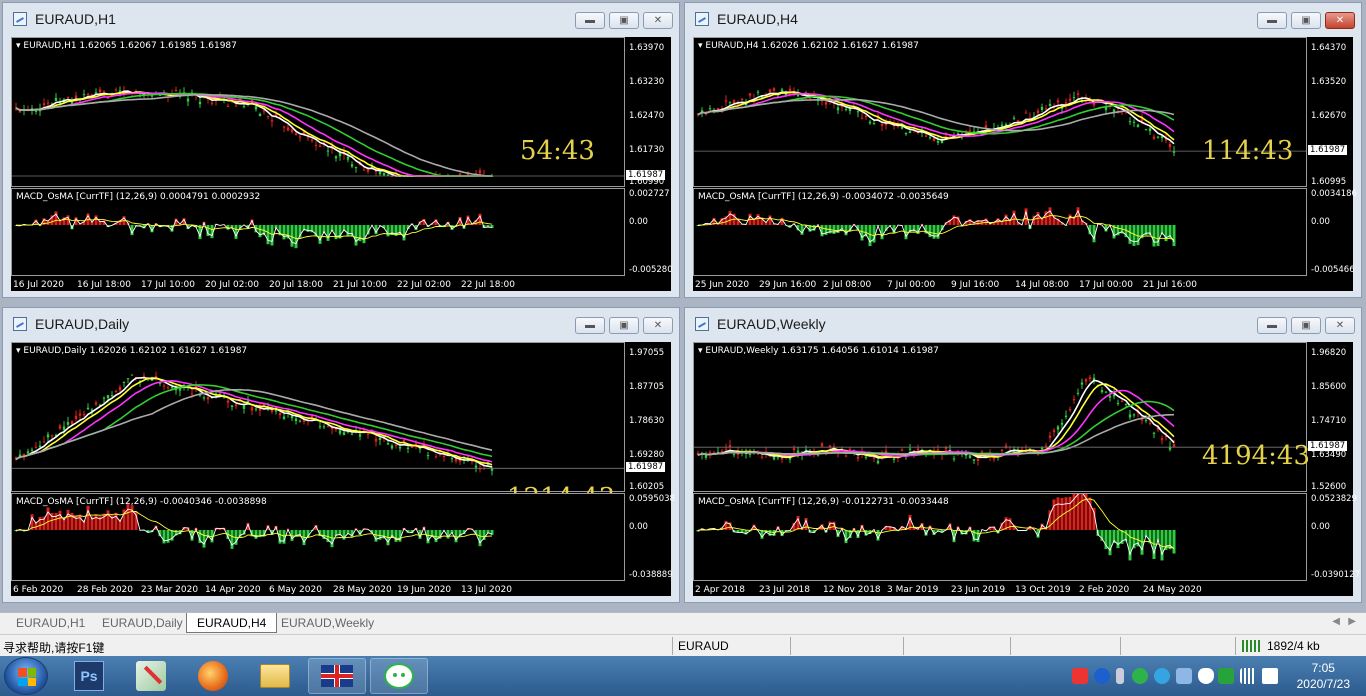  Describe the element at coordinates (1336, 575) in the screenshot. I see `macd-tick-label: -0.0390127` at that location.